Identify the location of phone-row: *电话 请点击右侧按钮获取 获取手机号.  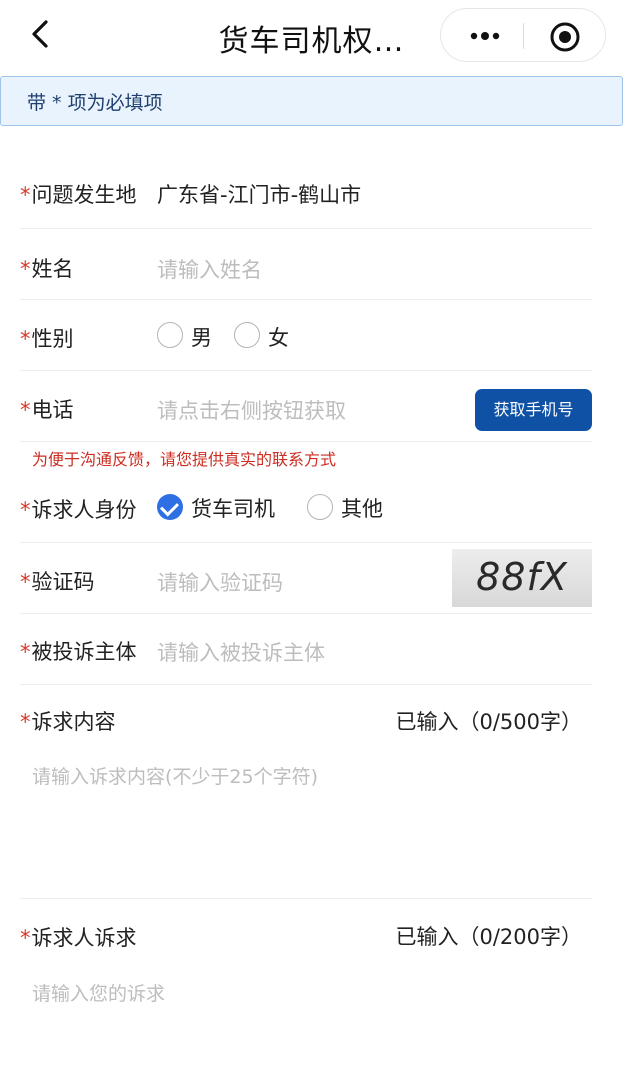
(306, 406).